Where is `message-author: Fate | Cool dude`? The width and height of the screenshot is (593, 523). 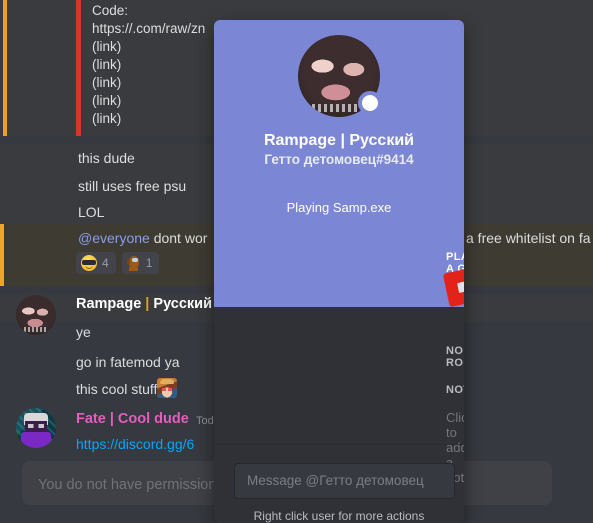
message-author: Fate | Cool dude is located at coordinates (132, 419).